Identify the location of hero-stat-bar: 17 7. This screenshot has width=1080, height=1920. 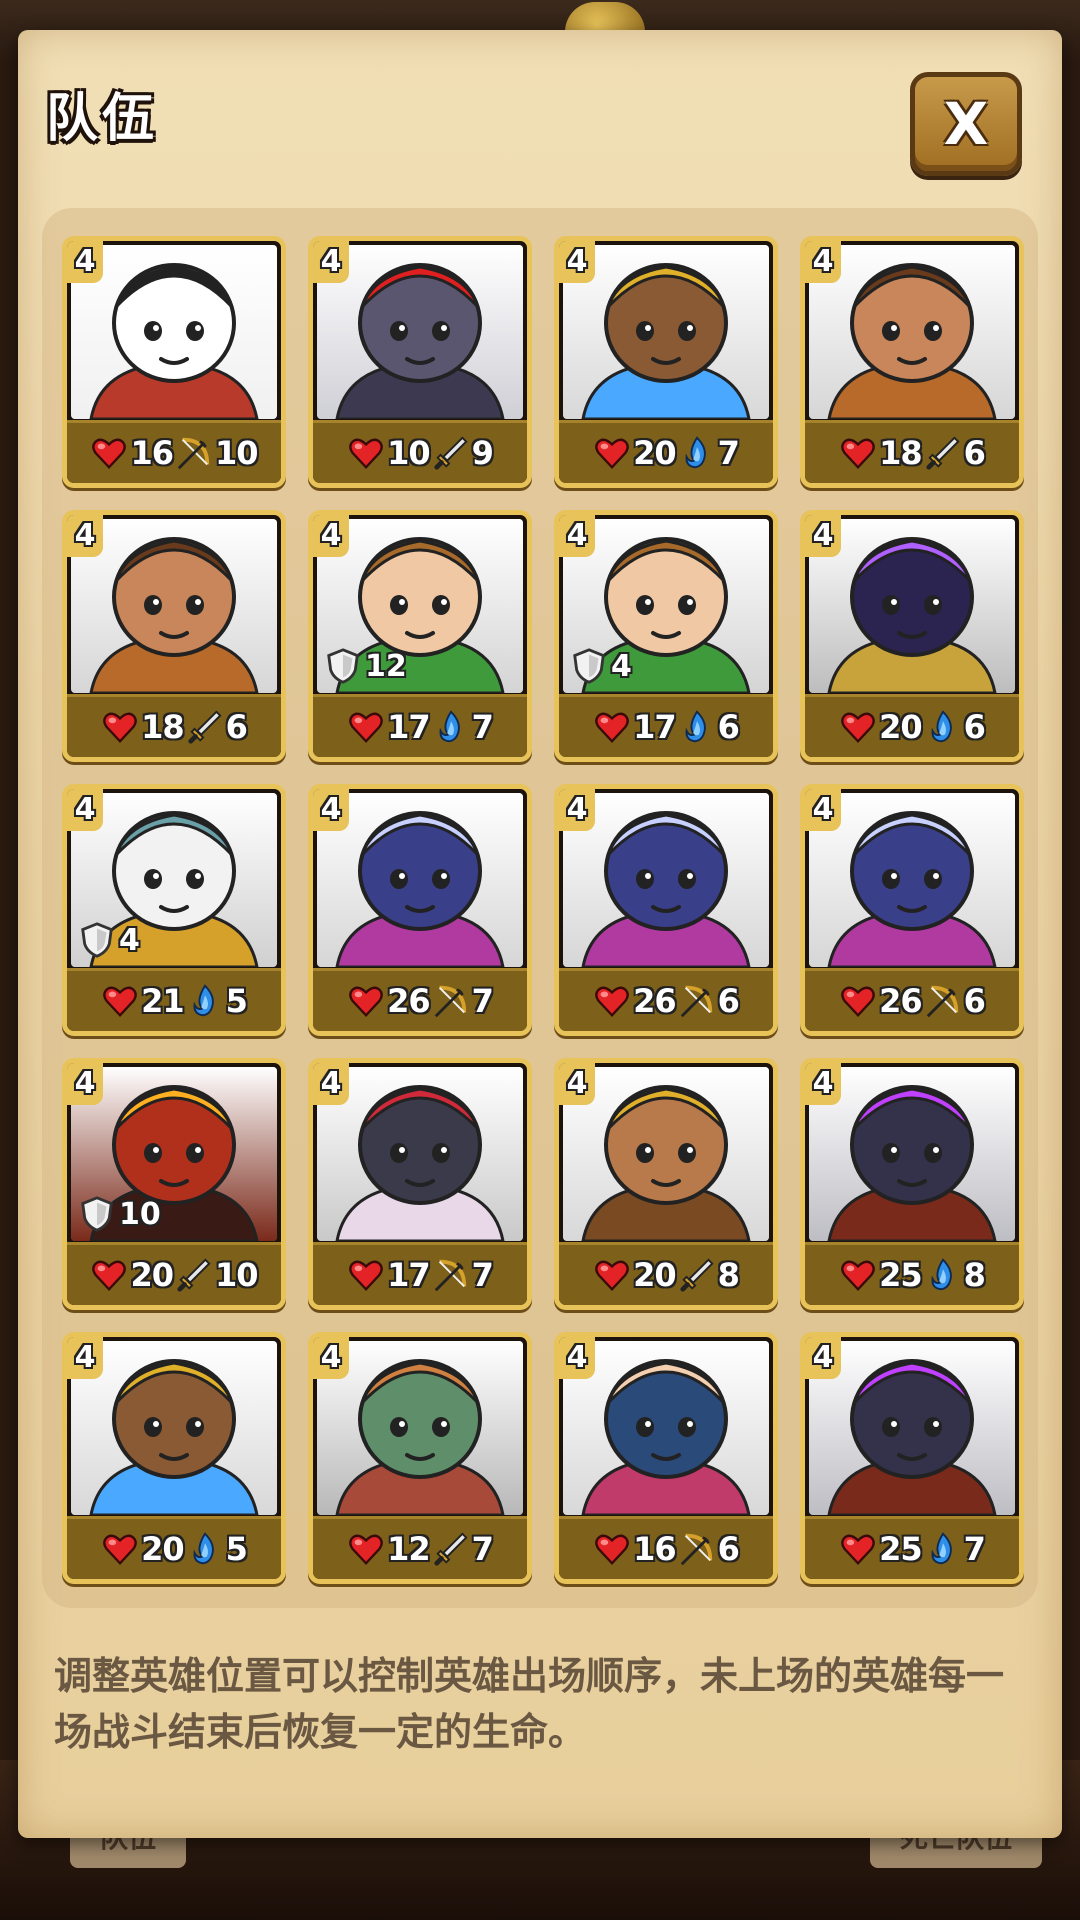
(420, 1273).